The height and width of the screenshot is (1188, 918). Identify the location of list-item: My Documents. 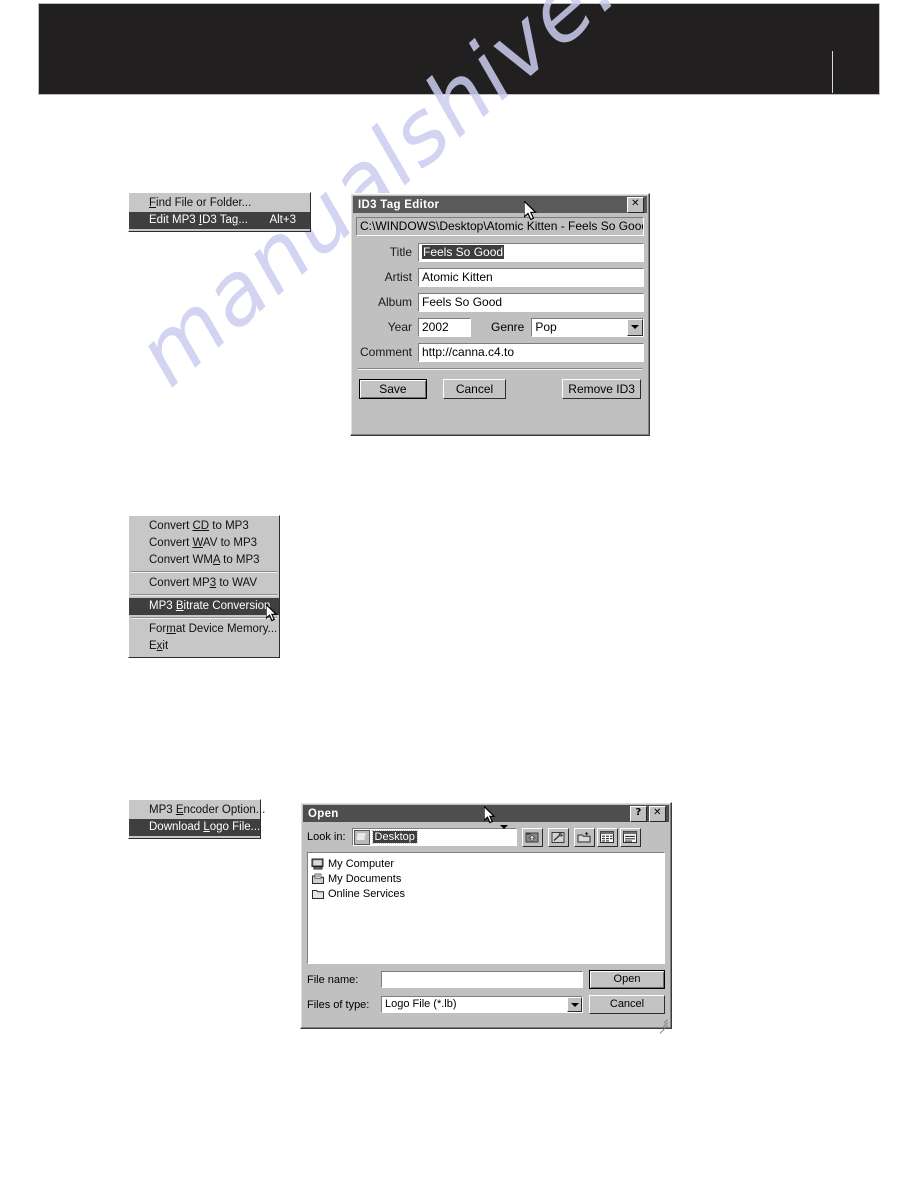
(487, 878).